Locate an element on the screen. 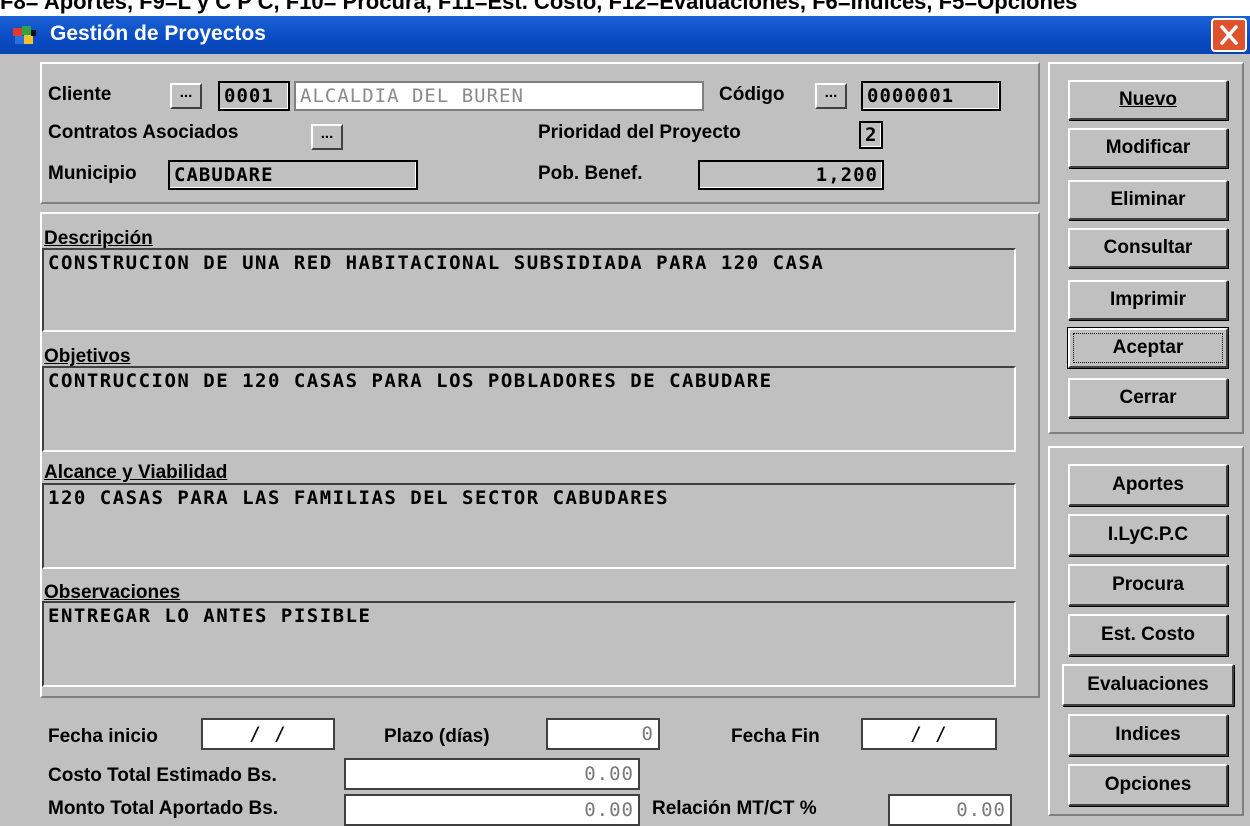  ilycpc-button: I.LyC.P.C is located at coordinates (1148, 535).